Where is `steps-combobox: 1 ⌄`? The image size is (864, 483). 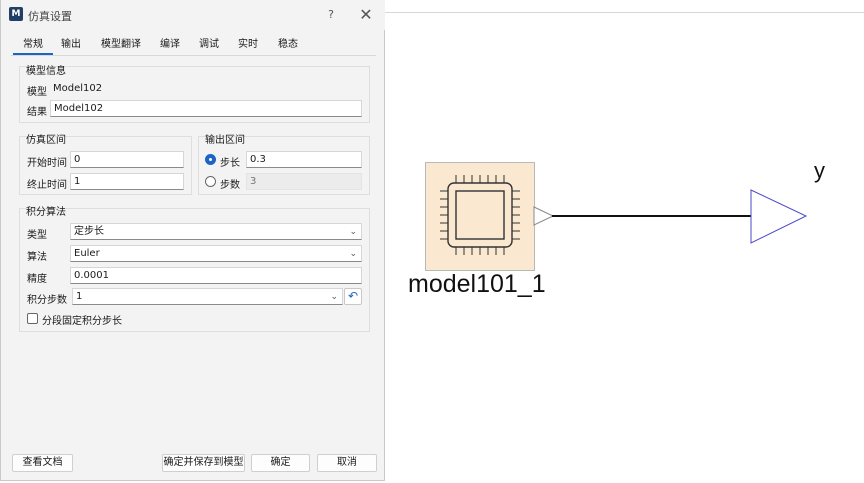
steps-combobox: 1 ⌄ is located at coordinates (207, 296).